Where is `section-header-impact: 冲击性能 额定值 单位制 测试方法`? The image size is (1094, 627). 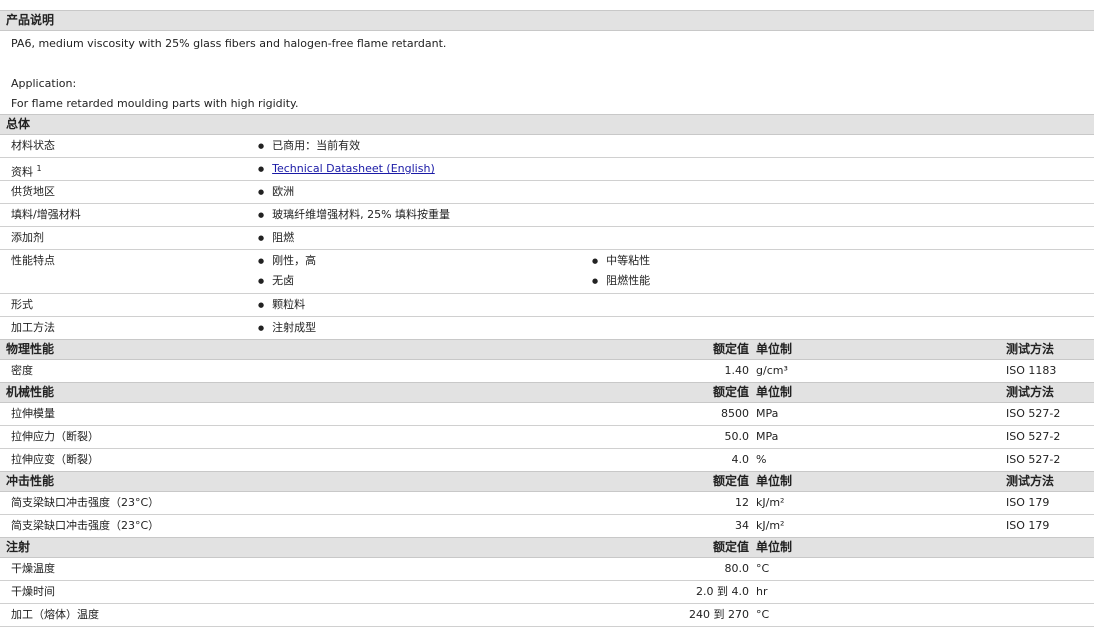 section-header-impact: 冲击性能 额定值 单位制 测试方法 is located at coordinates (547, 481).